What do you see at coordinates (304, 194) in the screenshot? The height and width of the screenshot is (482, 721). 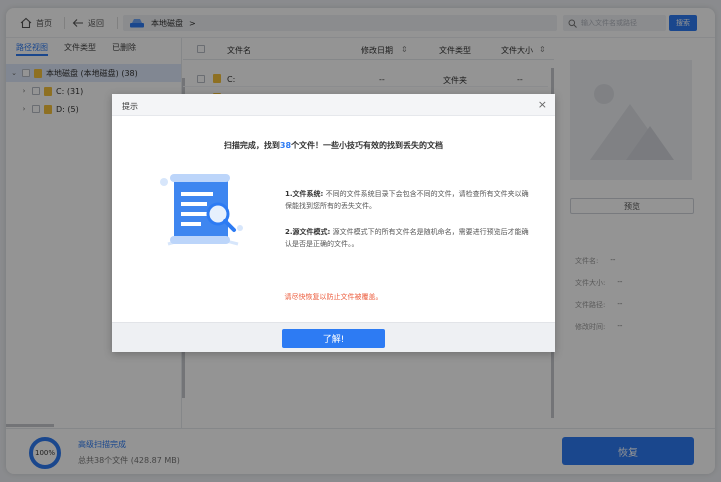 I see `tip-title: 1.文件系统:` at bounding box center [304, 194].